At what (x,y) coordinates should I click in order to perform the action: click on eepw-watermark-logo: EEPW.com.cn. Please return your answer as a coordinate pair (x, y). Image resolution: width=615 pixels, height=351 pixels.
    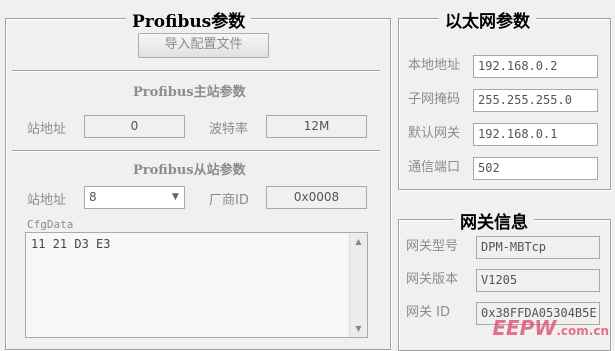
    Looking at the image, I should click on (550, 328).